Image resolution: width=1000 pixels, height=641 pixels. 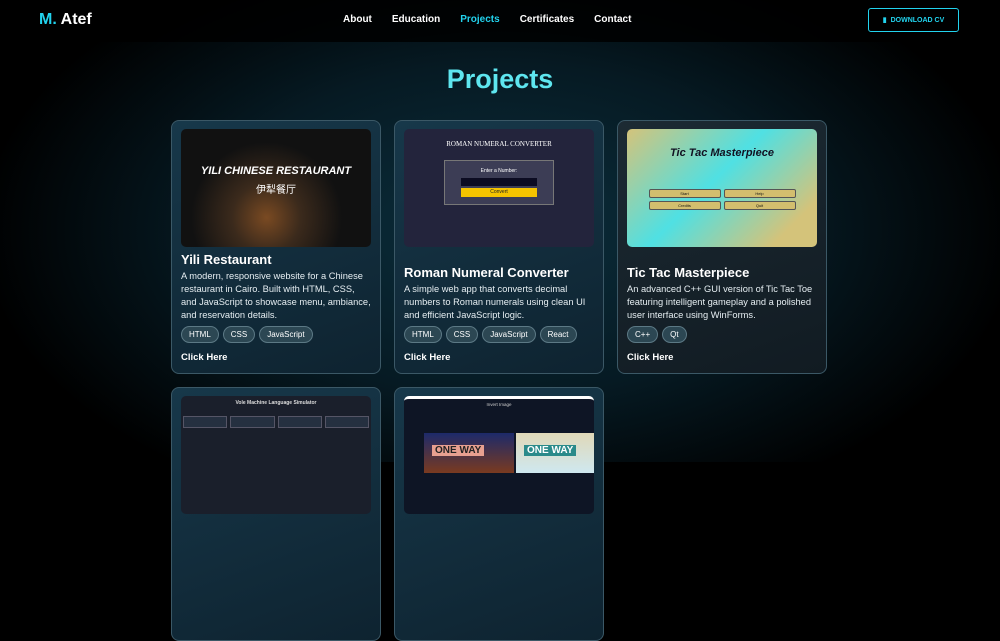 I want to click on logo: M. Atef, so click(x=65, y=20).